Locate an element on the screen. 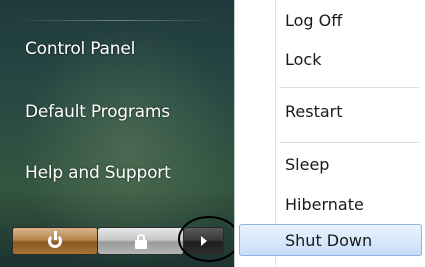  power-button is located at coordinates (55, 241).